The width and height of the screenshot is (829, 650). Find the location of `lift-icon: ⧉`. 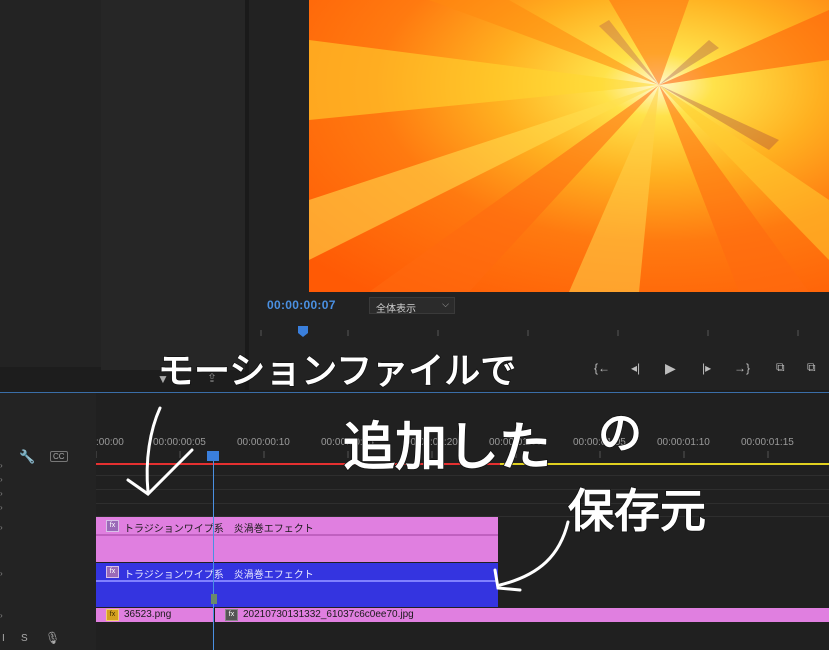

lift-icon: ⧉ is located at coordinates (780, 367).